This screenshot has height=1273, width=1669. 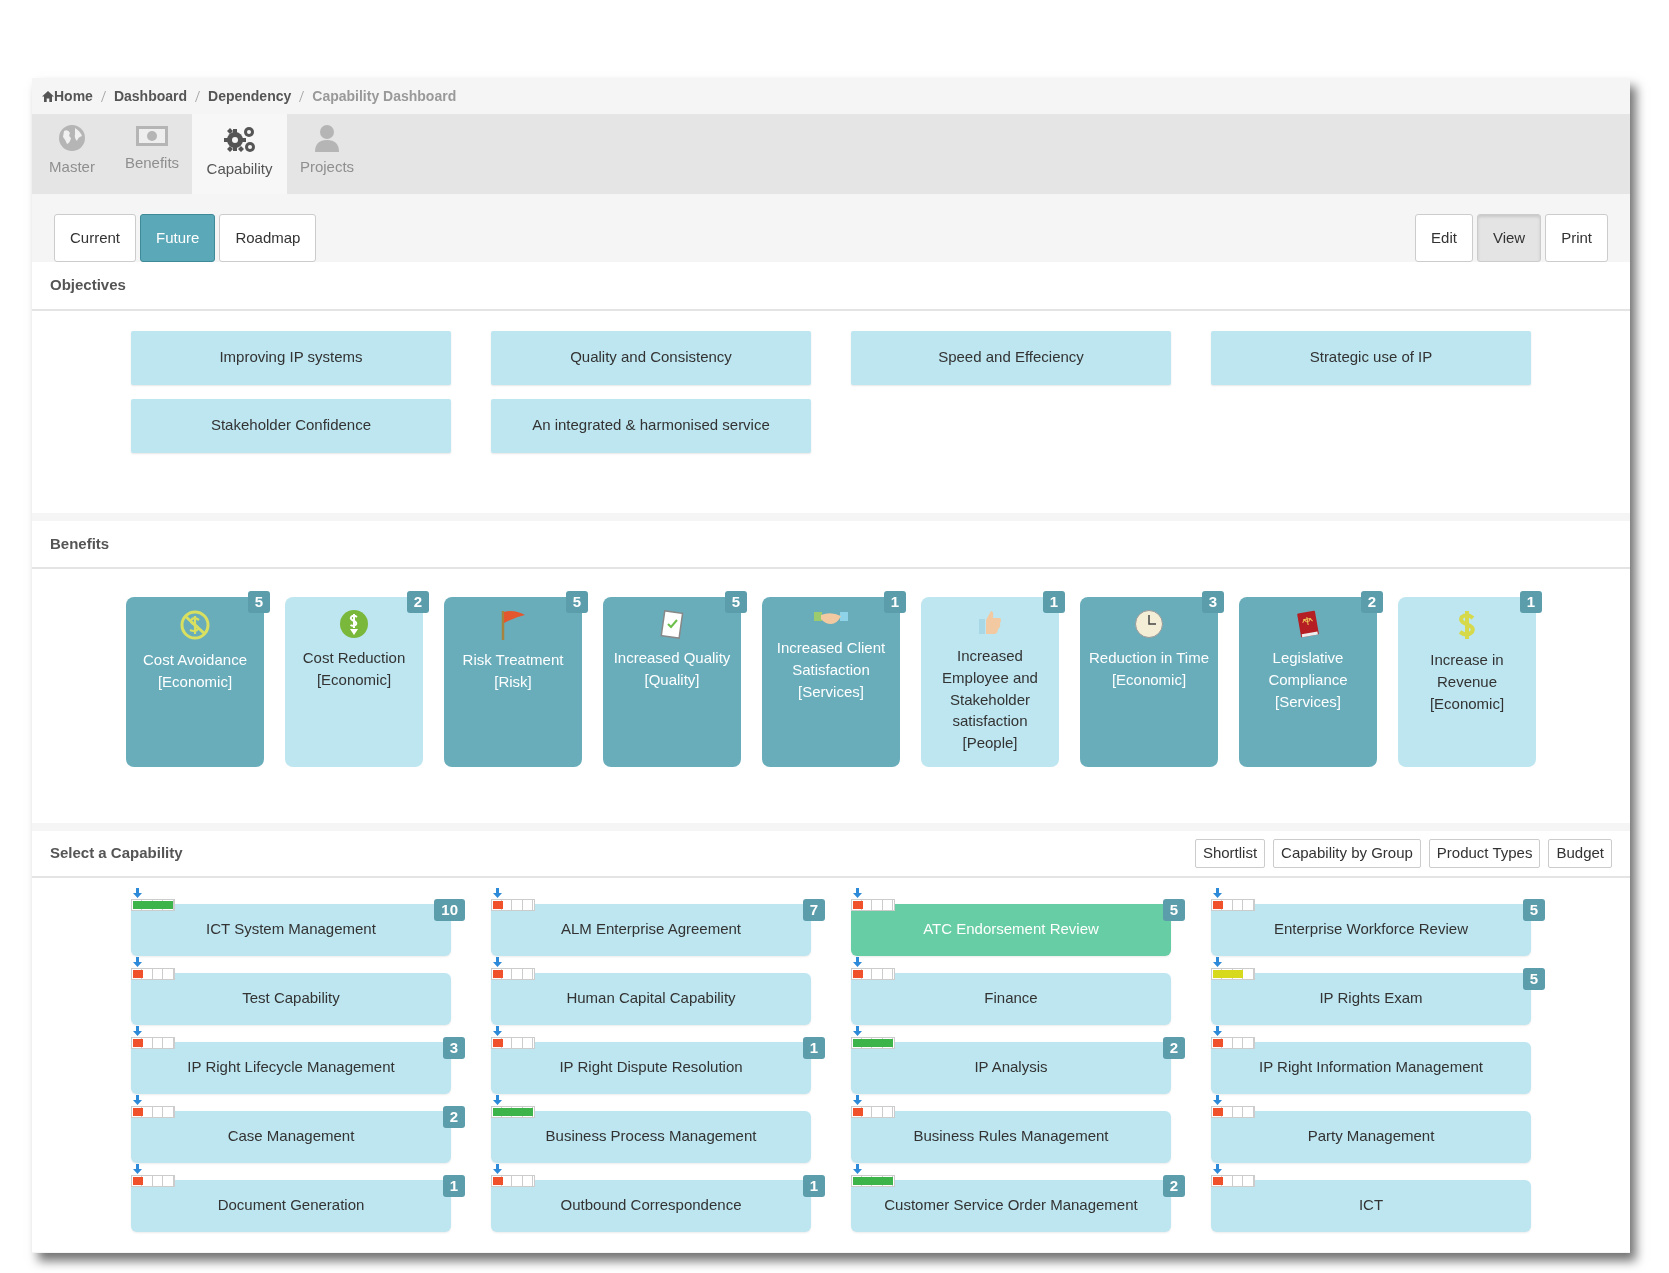 I want to click on capability-tile: ALM Enterprise Agreement, so click(x=651, y=929).